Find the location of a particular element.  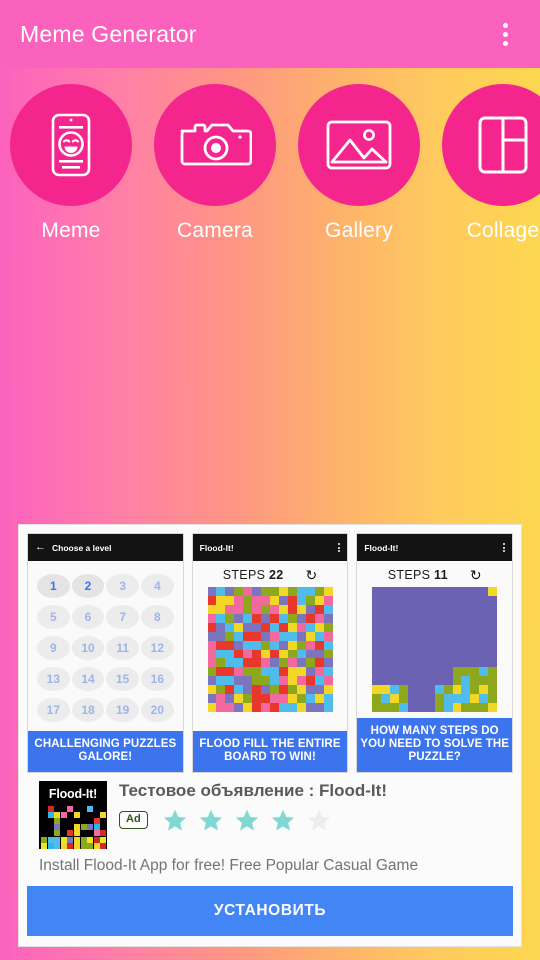

shortcut-gallery: Gallery is located at coordinates (359, 163).